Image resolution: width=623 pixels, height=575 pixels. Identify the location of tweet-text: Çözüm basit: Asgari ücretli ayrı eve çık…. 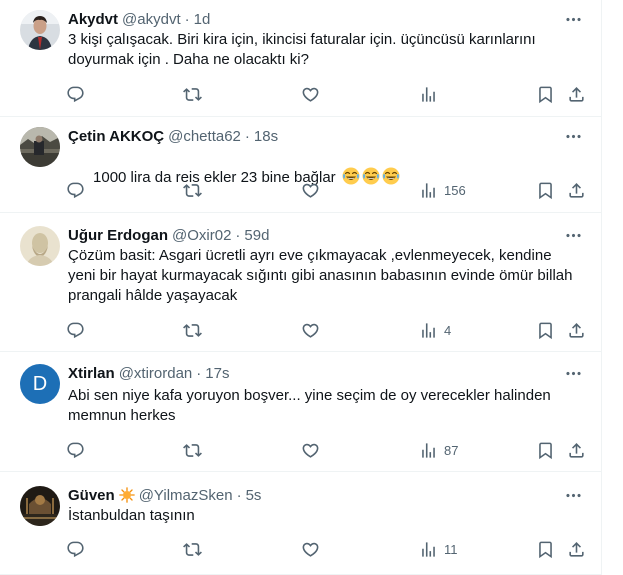
(320, 275).